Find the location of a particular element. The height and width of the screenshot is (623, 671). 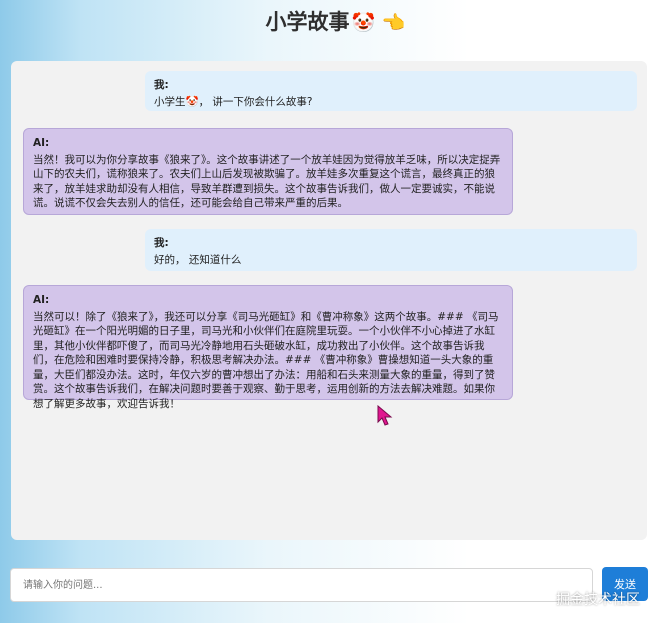

clown-pointing-emoji-icon: 🤡 👈 is located at coordinates (378, 23).